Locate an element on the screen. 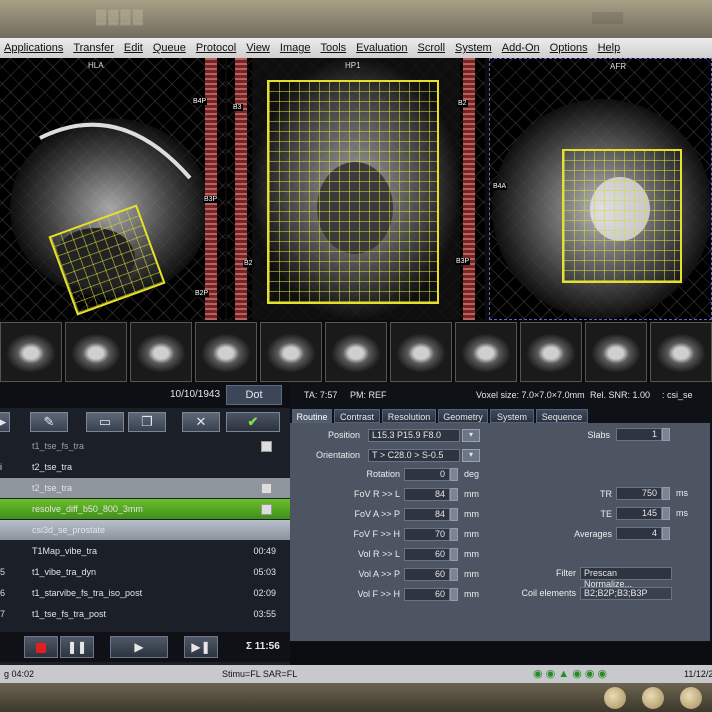 Image resolution: width=712 pixels, height=712 pixels. transverse-viewer: AFR B4A is located at coordinates (600, 189).